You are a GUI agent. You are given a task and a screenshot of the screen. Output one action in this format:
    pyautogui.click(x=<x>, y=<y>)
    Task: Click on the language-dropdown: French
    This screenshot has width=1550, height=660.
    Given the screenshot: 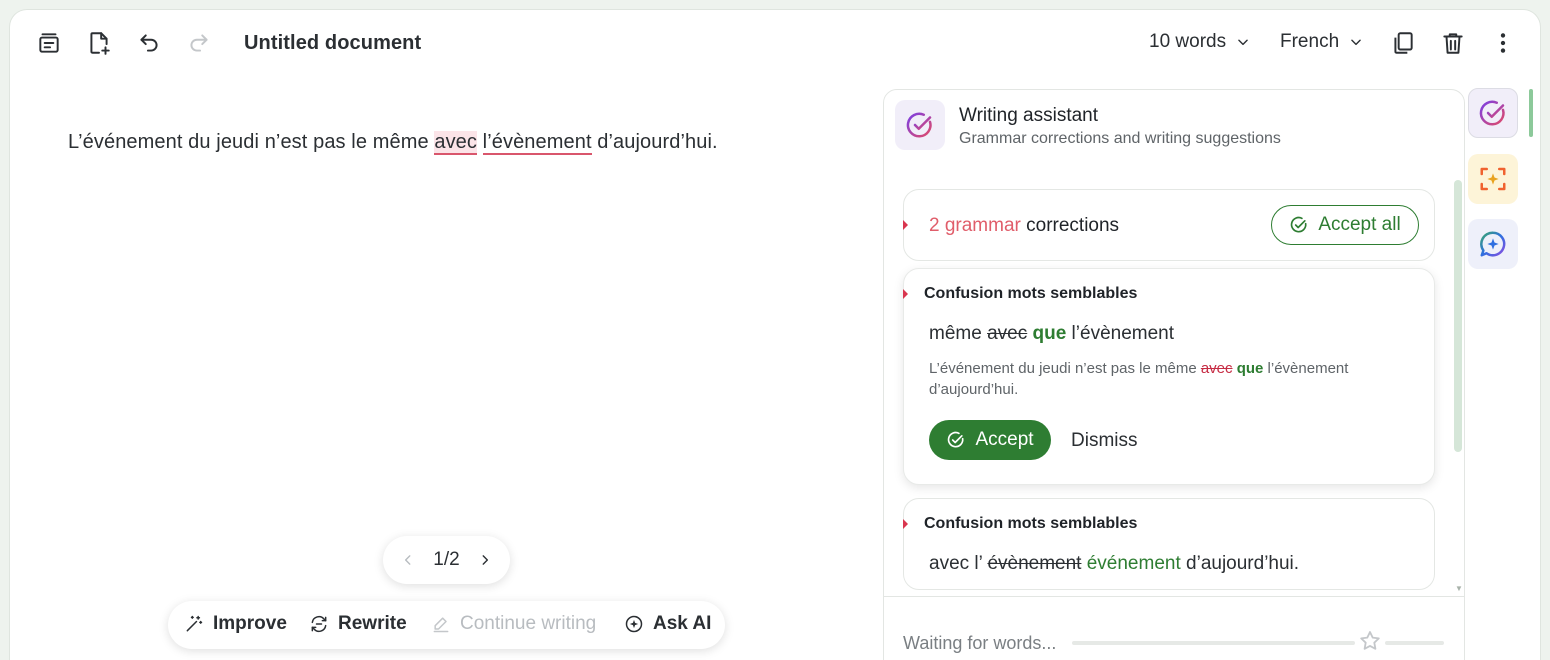 What is the action you would take?
    pyautogui.click(x=1321, y=42)
    